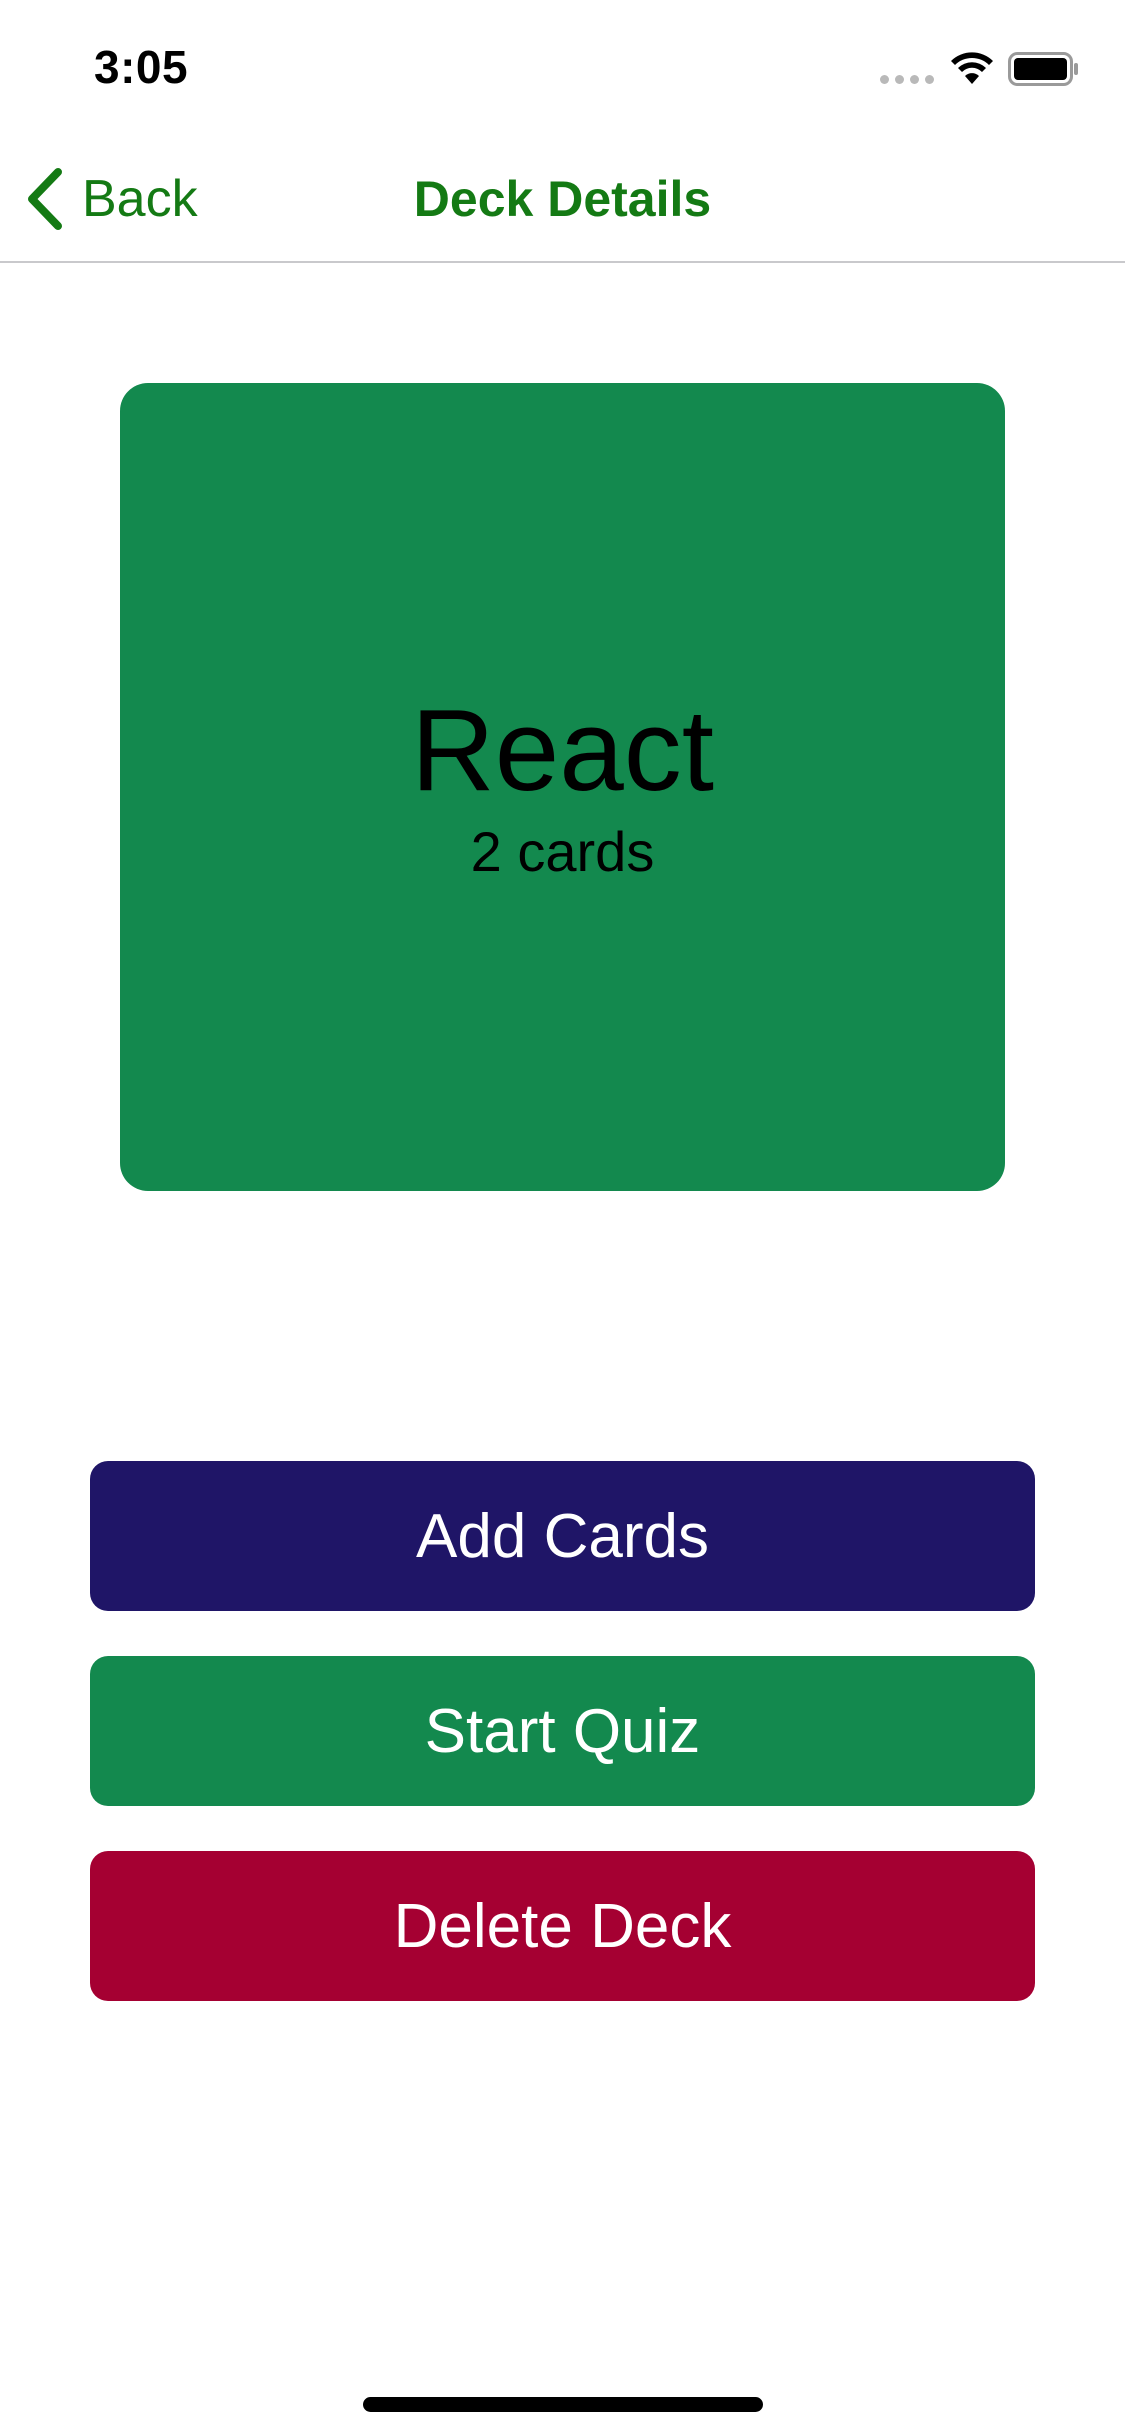 The height and width of the screenshot is (2436, 1125). I want to click on deck-card-count: 2 cards, so click(562, 852).